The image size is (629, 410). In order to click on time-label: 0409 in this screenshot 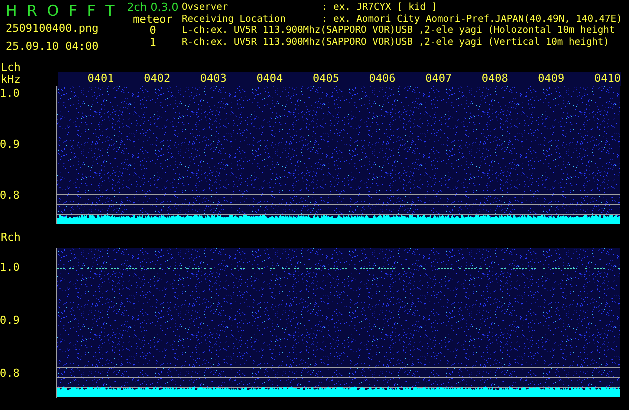, I will do `click(551, 79)`.